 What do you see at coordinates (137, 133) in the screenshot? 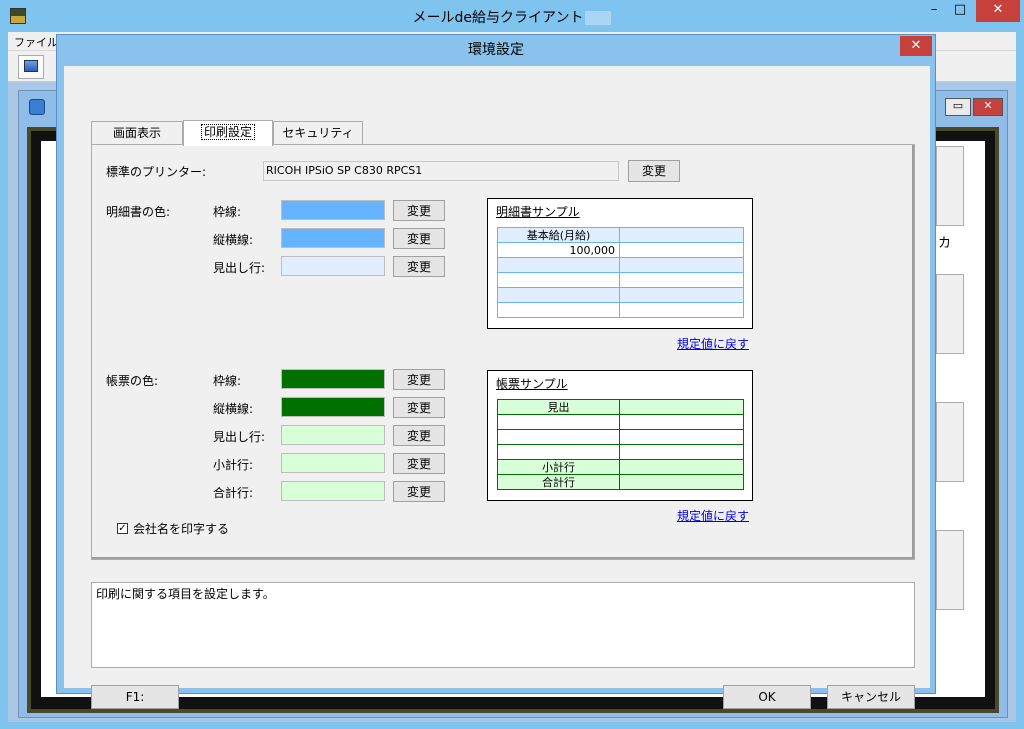
I see `tab-display: 画面表示` at bounding box center [137, 133].